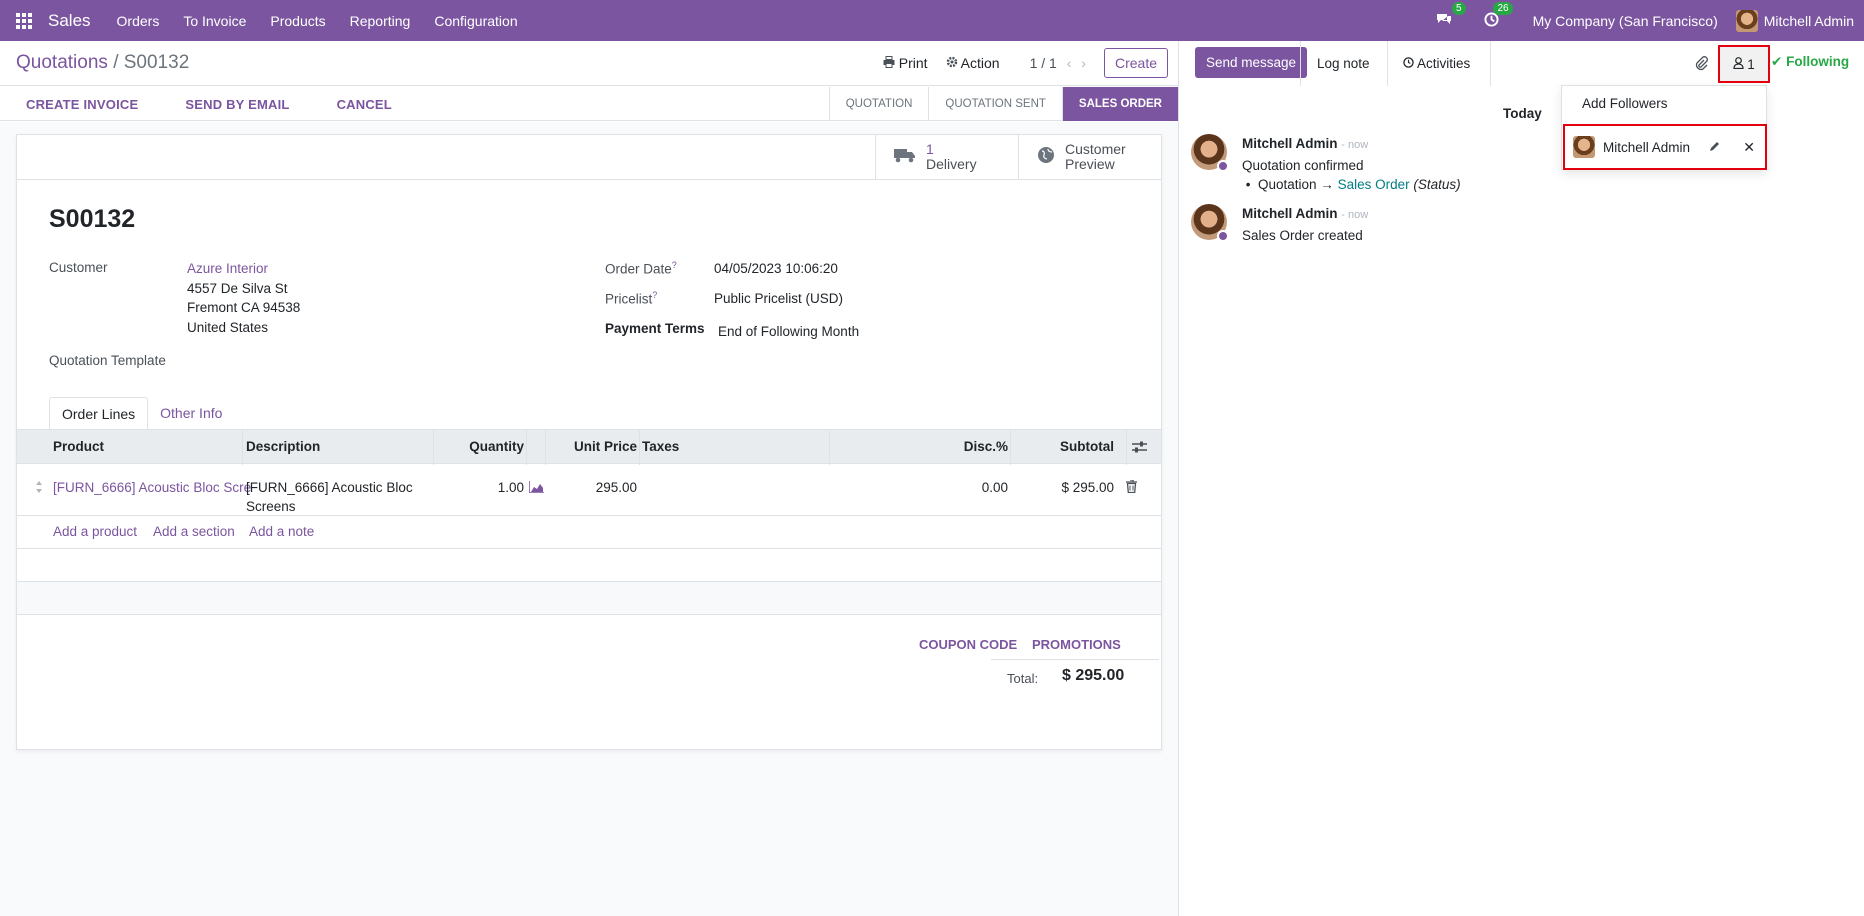 This screenshot has height=916, width=1864. Describe the element at coordinates (480, 446) in the screenshot. I see `col-quantity: Quantity` at that location.